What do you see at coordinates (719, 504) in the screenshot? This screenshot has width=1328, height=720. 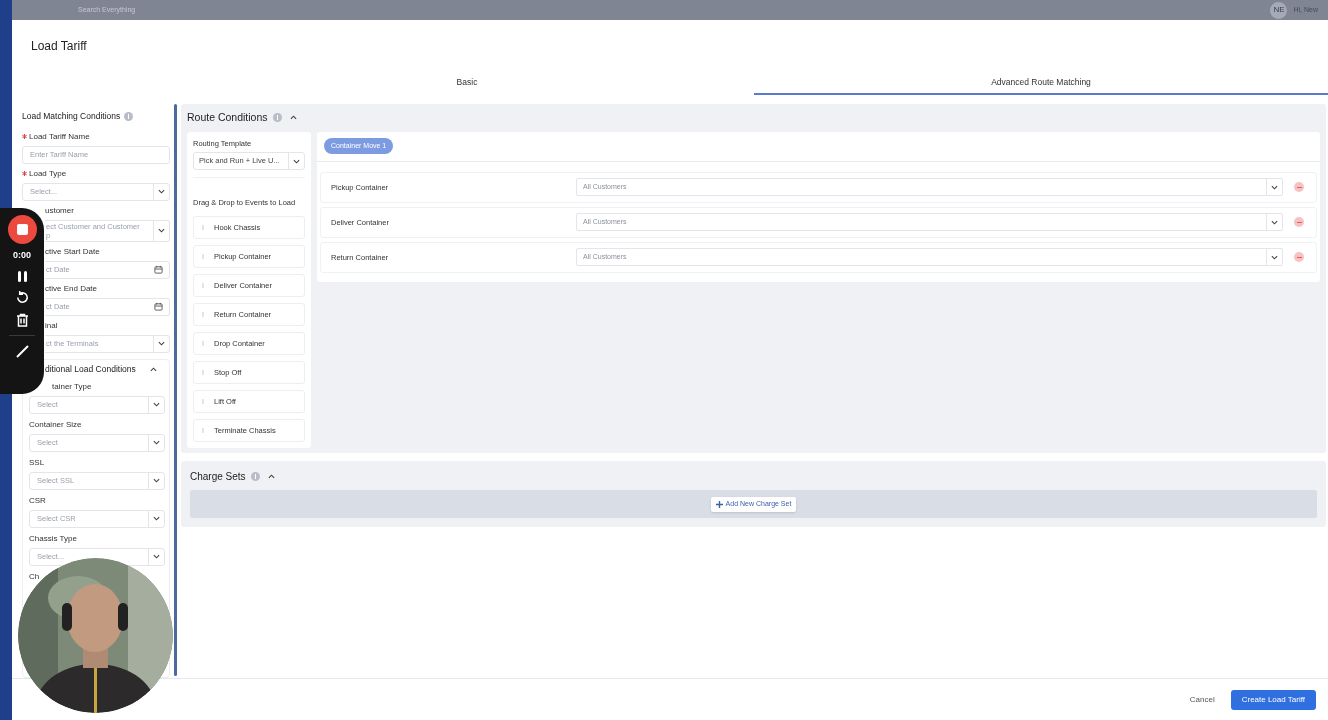 I see `plus-icon` at bounding box center [719, 504].